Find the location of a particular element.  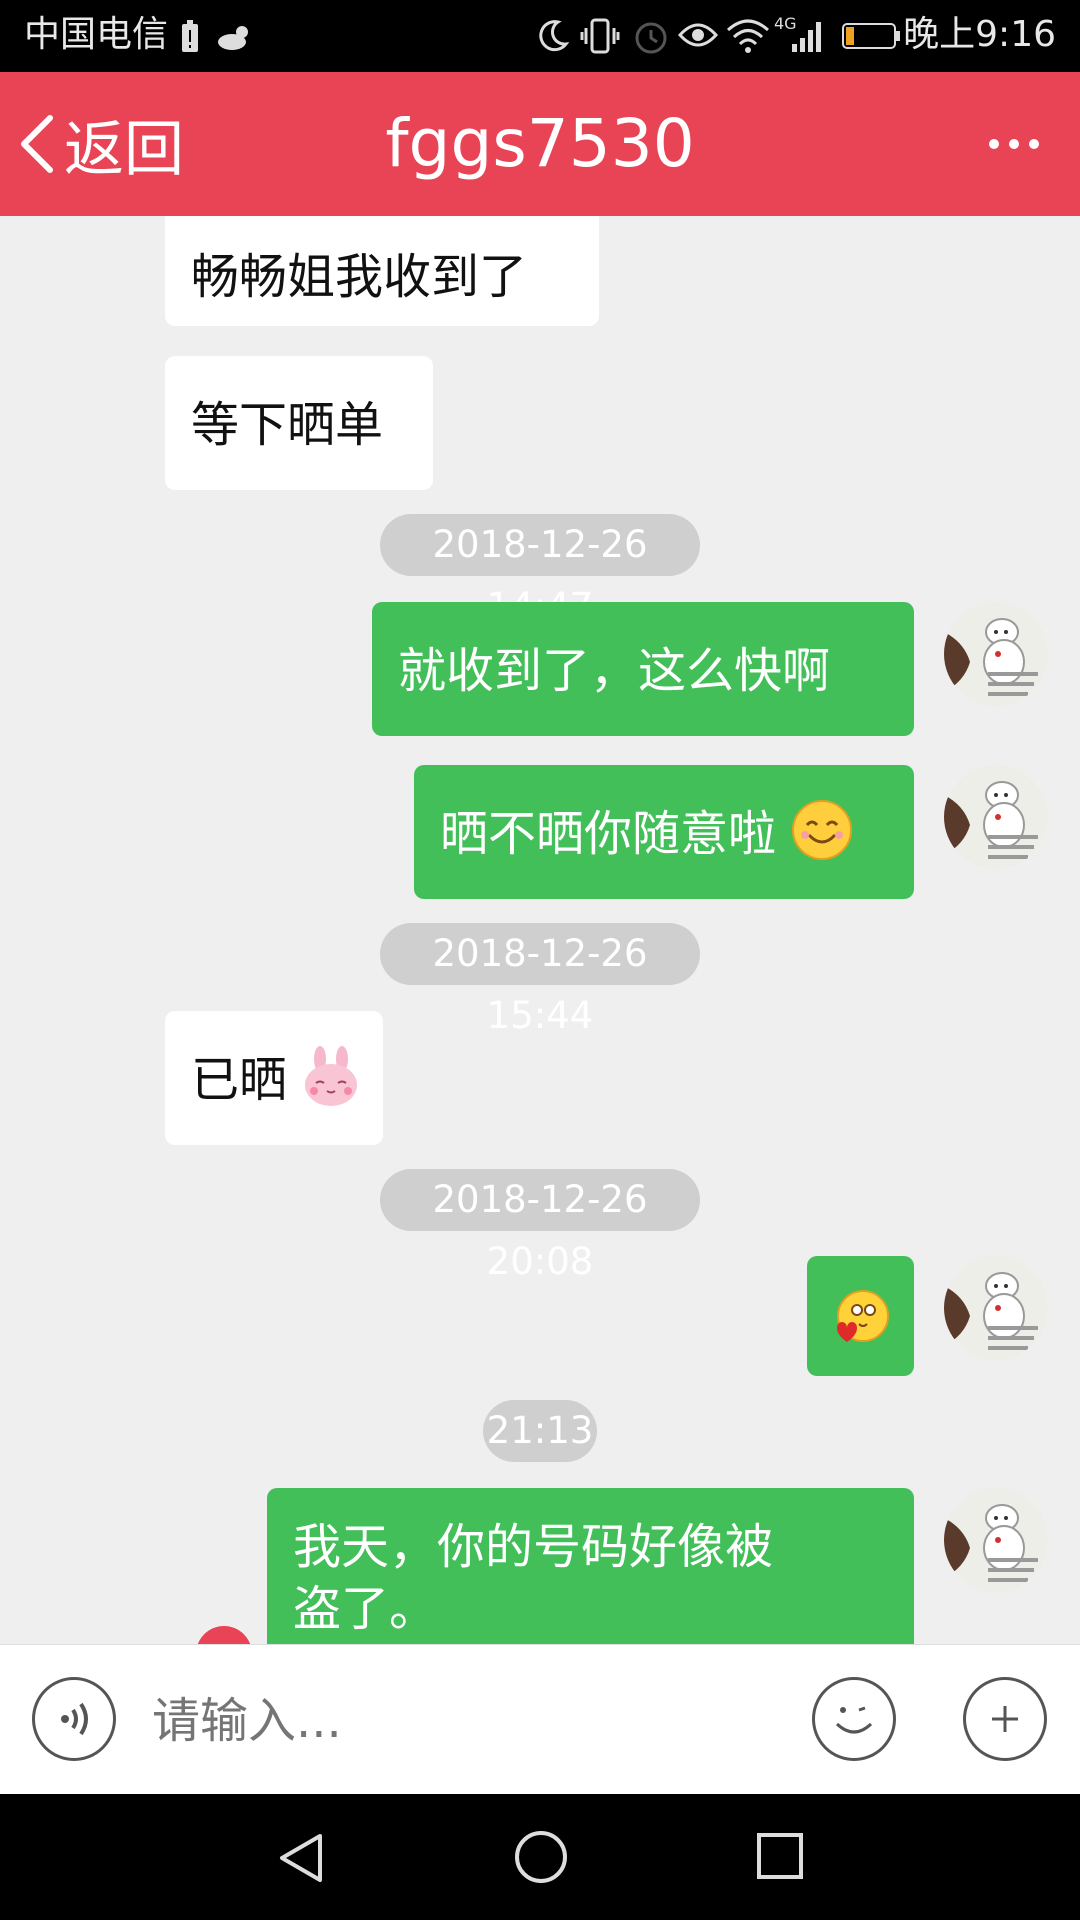

clock-label: 晚上9:16 is located at coordinates (979, 34).